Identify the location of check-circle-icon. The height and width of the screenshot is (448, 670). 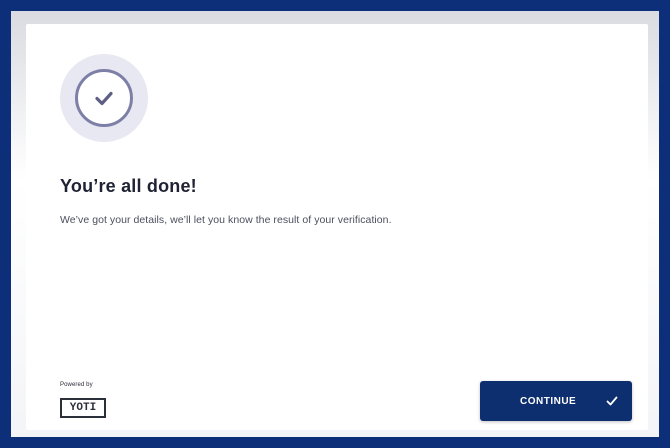
(104, 98).